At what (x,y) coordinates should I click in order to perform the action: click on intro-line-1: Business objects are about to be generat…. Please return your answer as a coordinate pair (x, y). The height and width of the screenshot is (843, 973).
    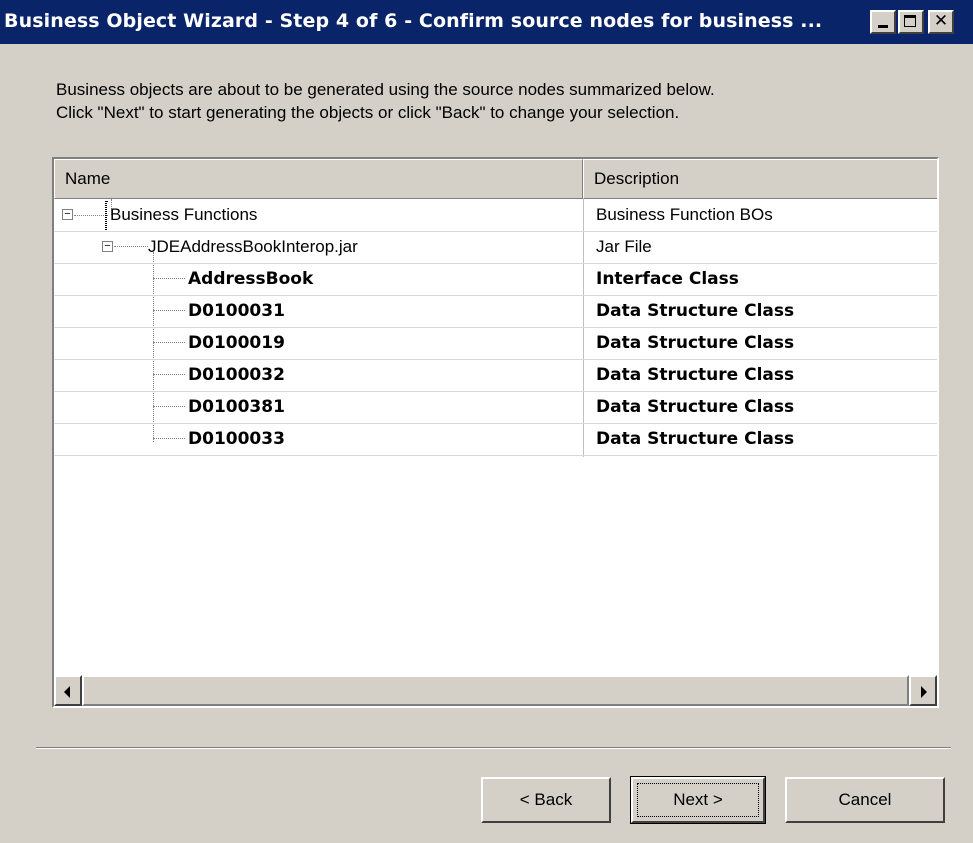
    Looking at the image, I should click on (385, 89).